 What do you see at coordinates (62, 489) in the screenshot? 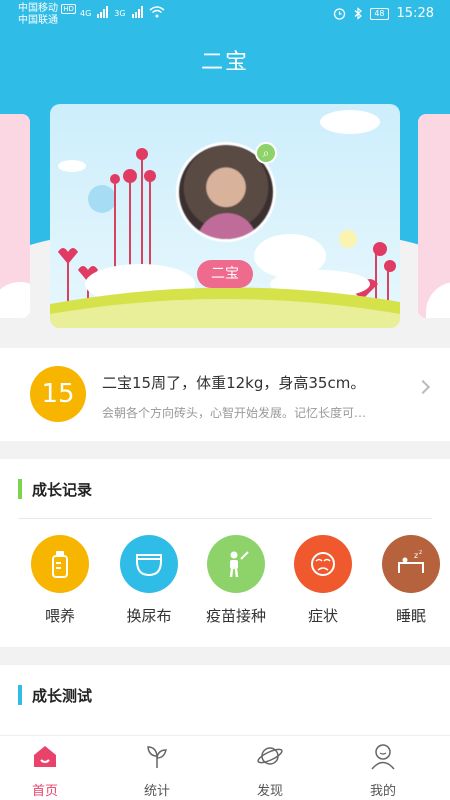
I see `section-title: 成长记录` at bounding box center [62, 489].